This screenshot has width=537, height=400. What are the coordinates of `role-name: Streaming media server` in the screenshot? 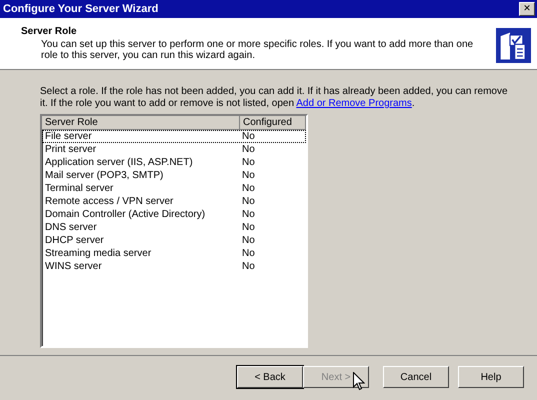 It's located at (98, 253).